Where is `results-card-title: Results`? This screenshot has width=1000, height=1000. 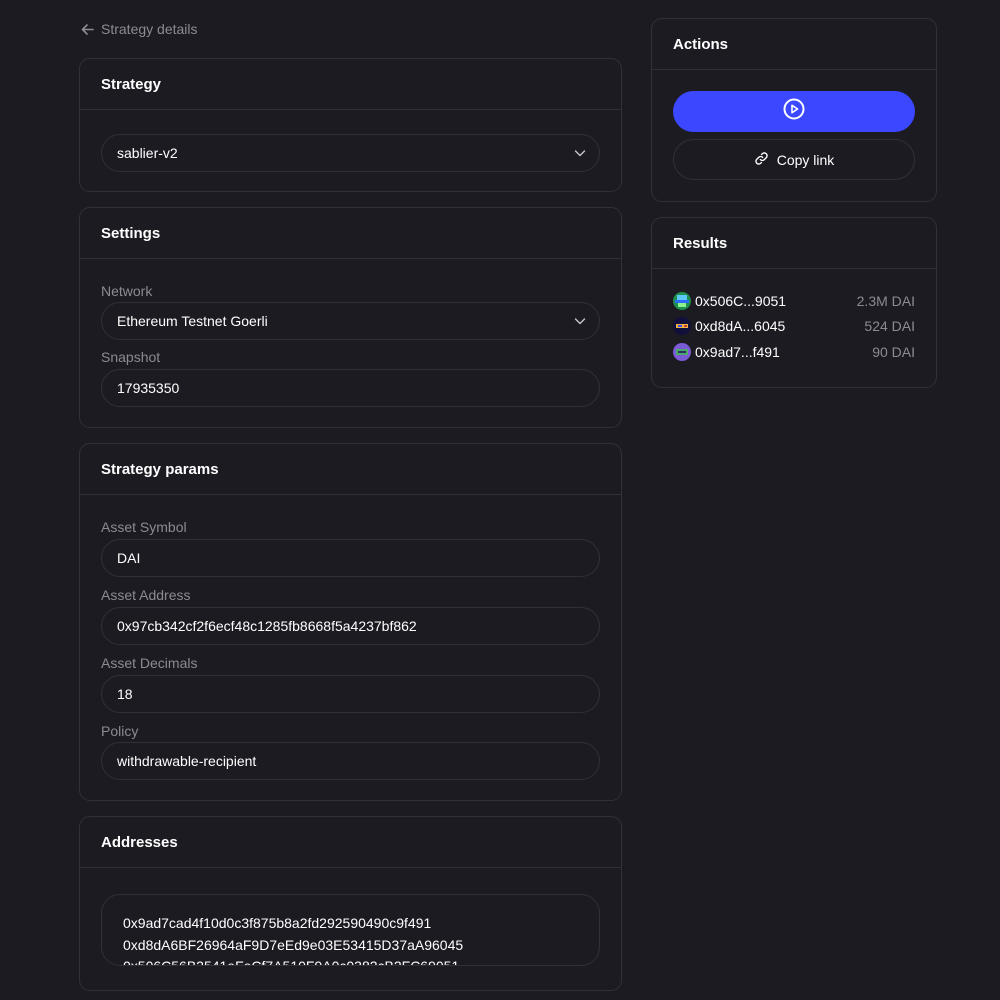
results-card-title: Results is located at coordinates (794, 243).